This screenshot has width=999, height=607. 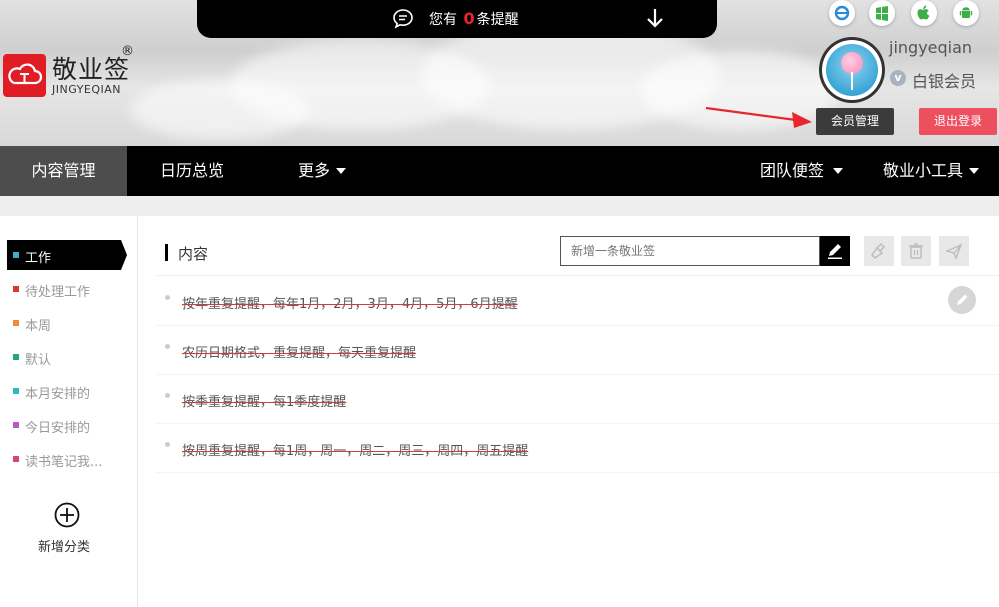 What do you see at coordinates (58, 292) in the screenshot?
I see `category-label: 待处理工作` at bounding box center [58, 292].